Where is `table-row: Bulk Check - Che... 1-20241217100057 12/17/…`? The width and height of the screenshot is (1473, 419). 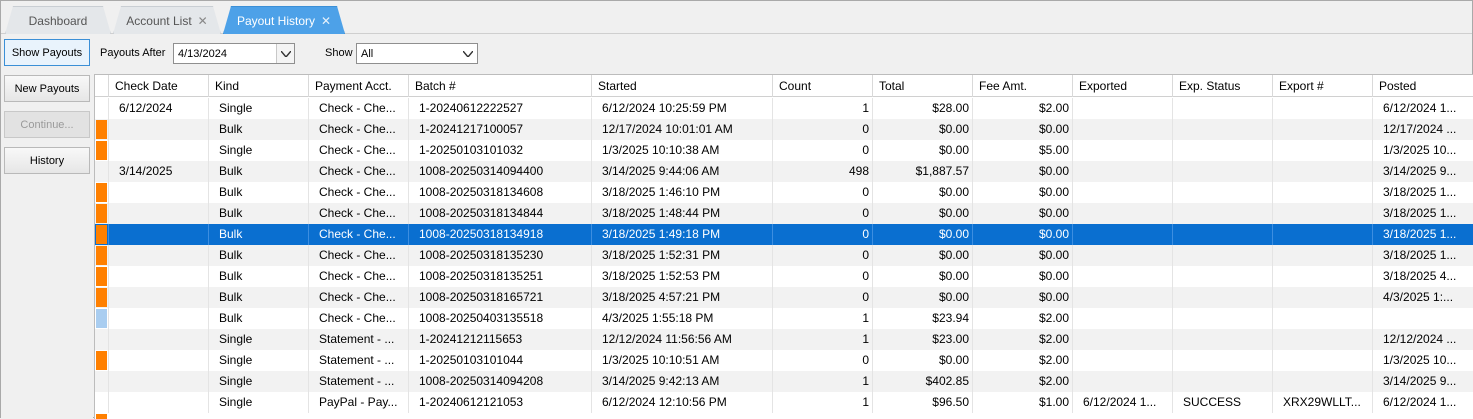
table-row: Bulk Check - Che... 1-20241217100057 12/17/… is located at coordinates (784, 129).